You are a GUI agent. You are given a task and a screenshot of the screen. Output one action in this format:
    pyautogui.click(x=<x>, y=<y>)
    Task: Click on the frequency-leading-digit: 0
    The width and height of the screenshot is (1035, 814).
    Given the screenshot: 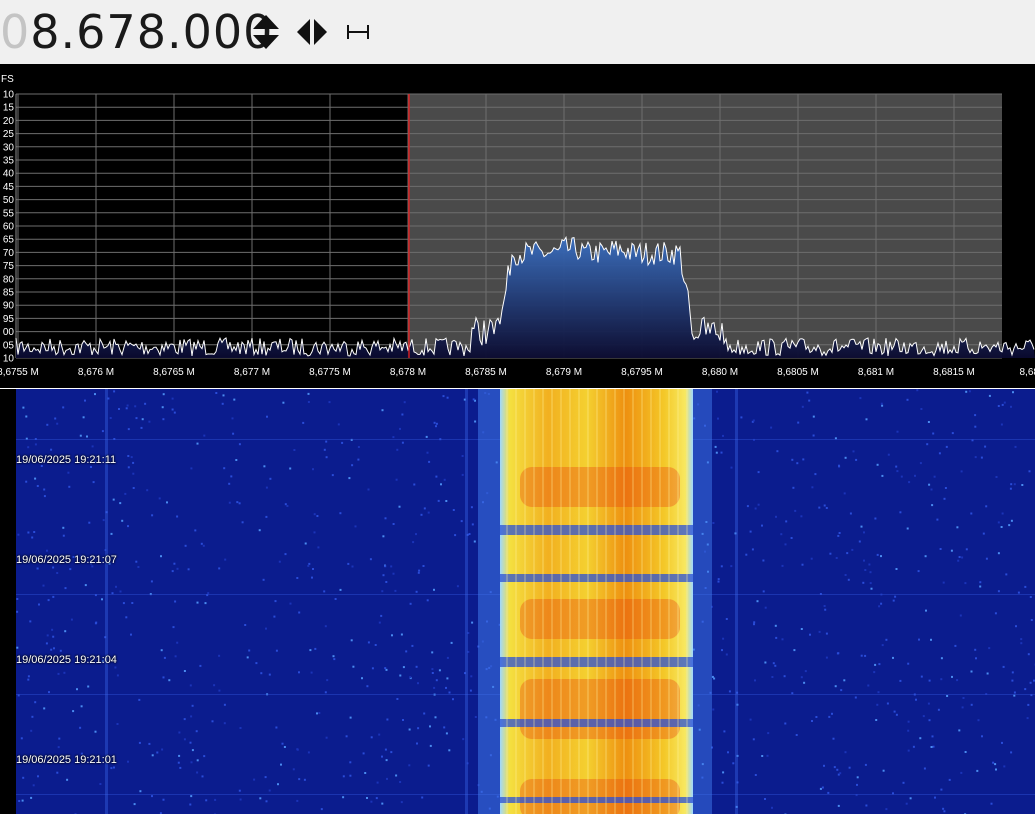 What is the action you would take?
    pyautogui.click(x=15, y=32)
    